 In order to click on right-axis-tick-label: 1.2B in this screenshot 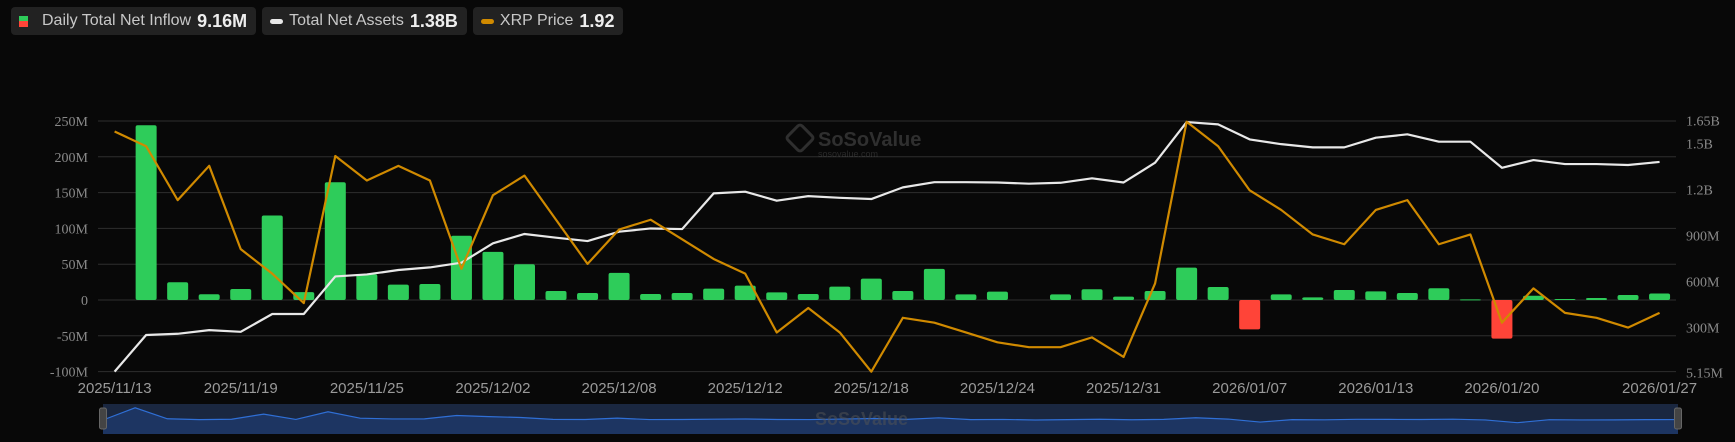, I will do `click(1699, 191)`.